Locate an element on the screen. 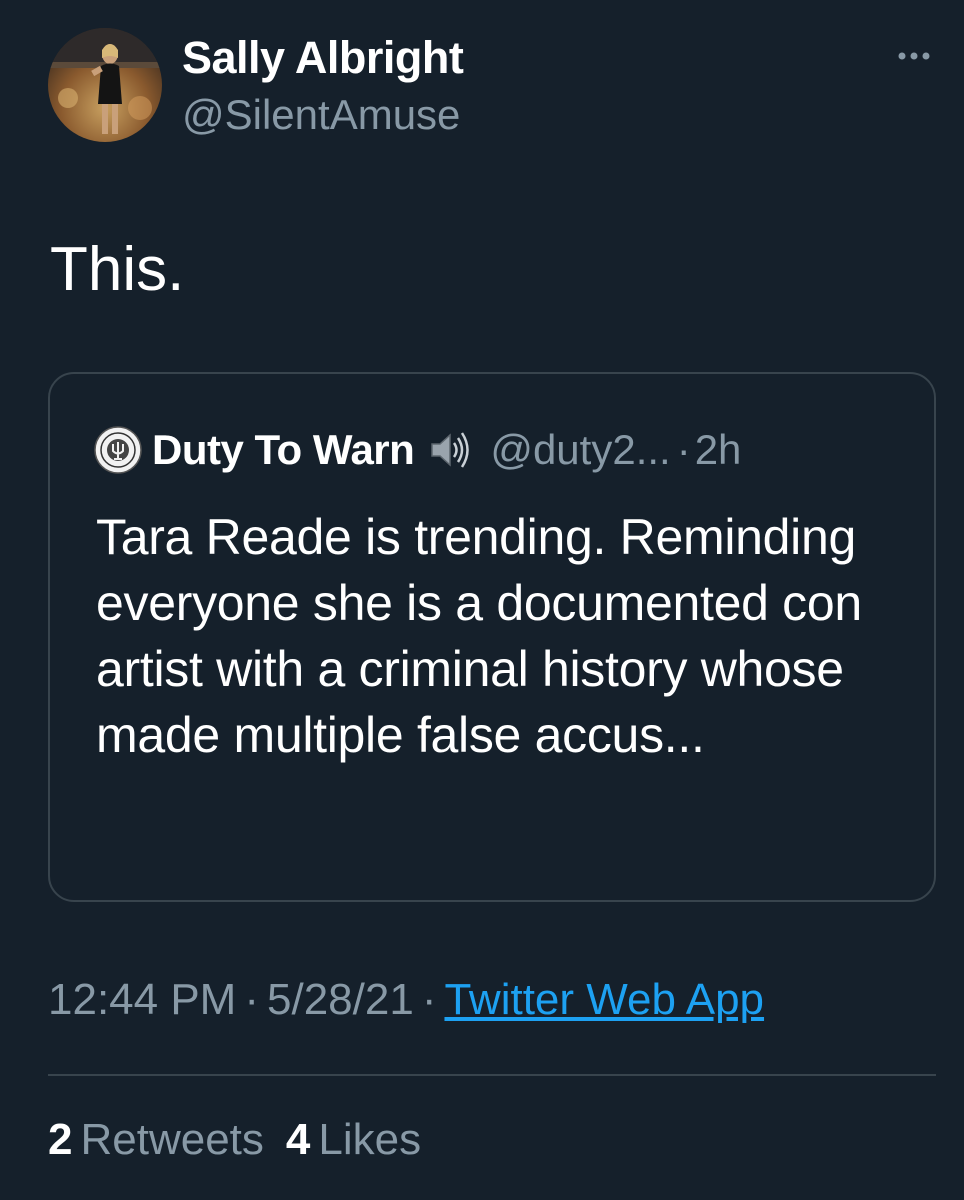 Image resolution: width=964 pixels, height=1200 pixels. likes-label: Likes is located at coordinates (370, 1139).